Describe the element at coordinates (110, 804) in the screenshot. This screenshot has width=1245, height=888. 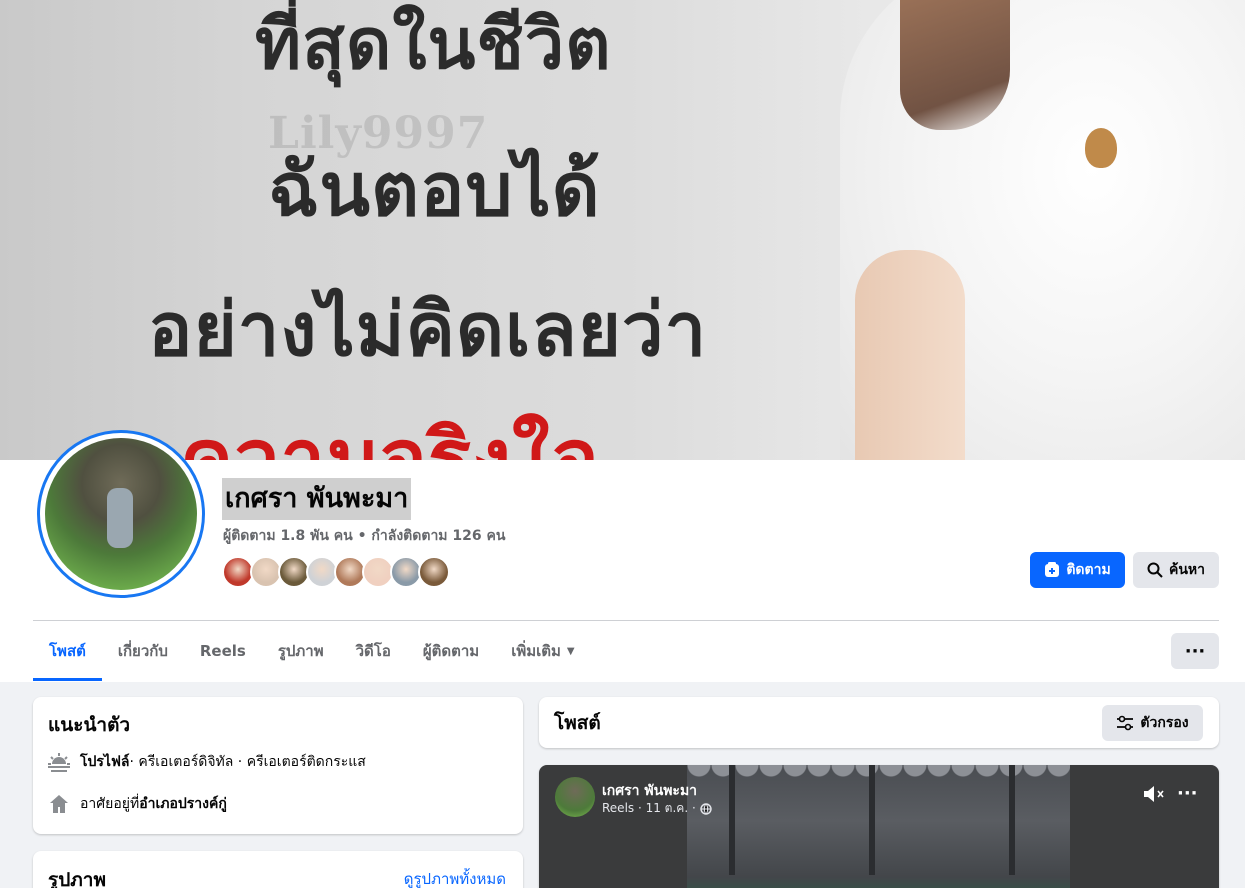
I see `intro-lives-prefix: อาศัยอยู่ที่` at that location.